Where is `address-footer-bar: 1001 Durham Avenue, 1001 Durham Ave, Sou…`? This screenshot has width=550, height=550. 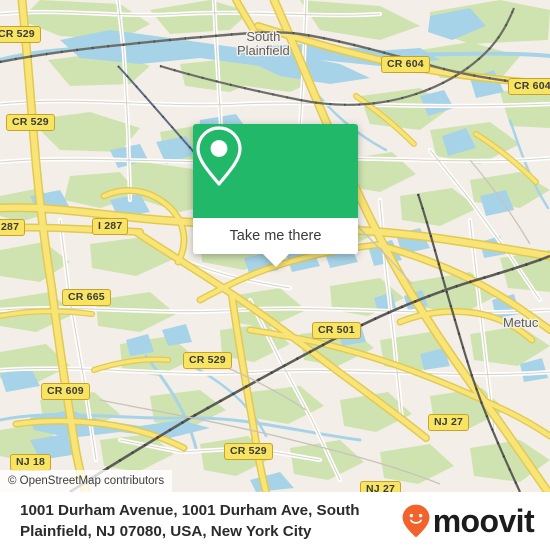
address-footer-bar: 1001 Durham Avenue, 1001 Durham Ave, Sou… is located at coordinates (275, 521).